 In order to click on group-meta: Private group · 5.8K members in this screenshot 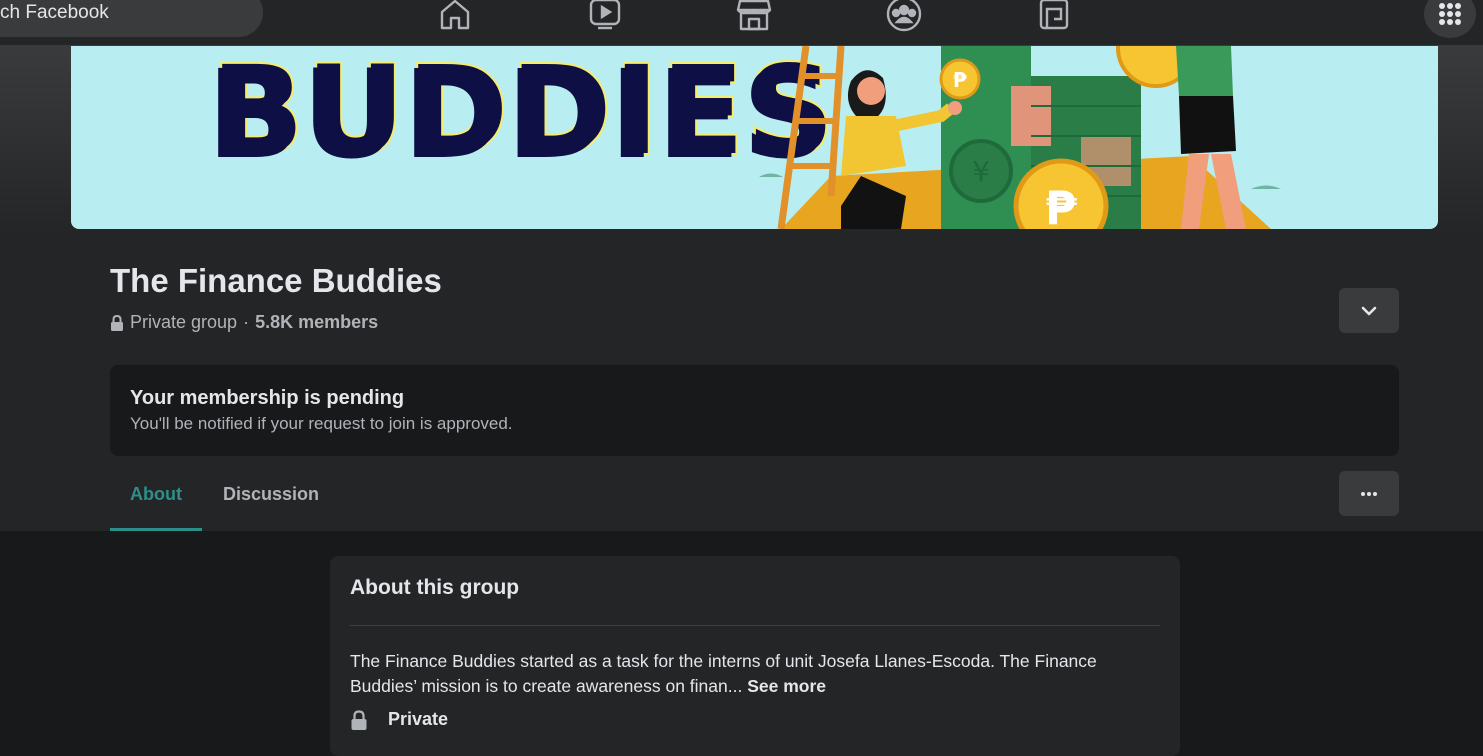, I will do `click(244, 322)`.